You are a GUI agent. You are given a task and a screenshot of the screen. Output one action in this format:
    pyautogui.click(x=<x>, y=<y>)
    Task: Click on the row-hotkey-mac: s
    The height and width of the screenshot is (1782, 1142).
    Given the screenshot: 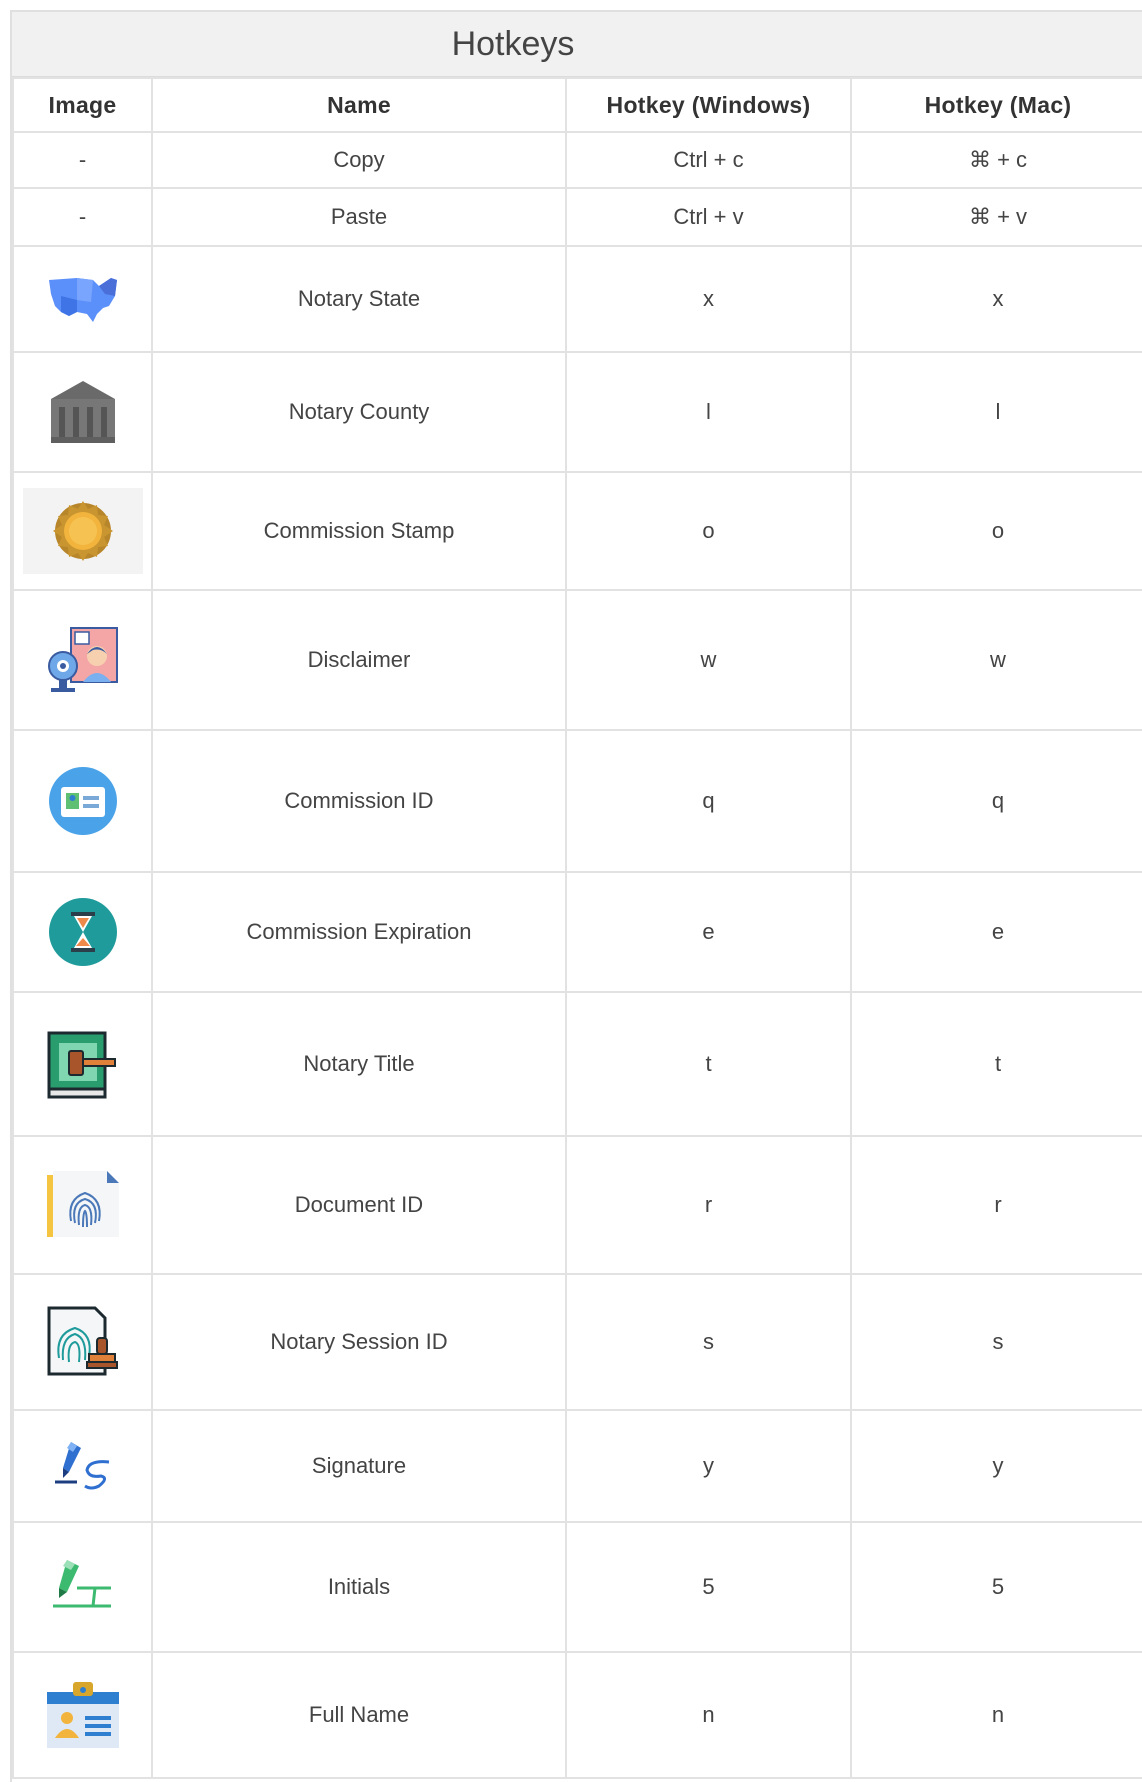 What is the action you would take?
    pyautogui.click(x=996, y=1342)
    